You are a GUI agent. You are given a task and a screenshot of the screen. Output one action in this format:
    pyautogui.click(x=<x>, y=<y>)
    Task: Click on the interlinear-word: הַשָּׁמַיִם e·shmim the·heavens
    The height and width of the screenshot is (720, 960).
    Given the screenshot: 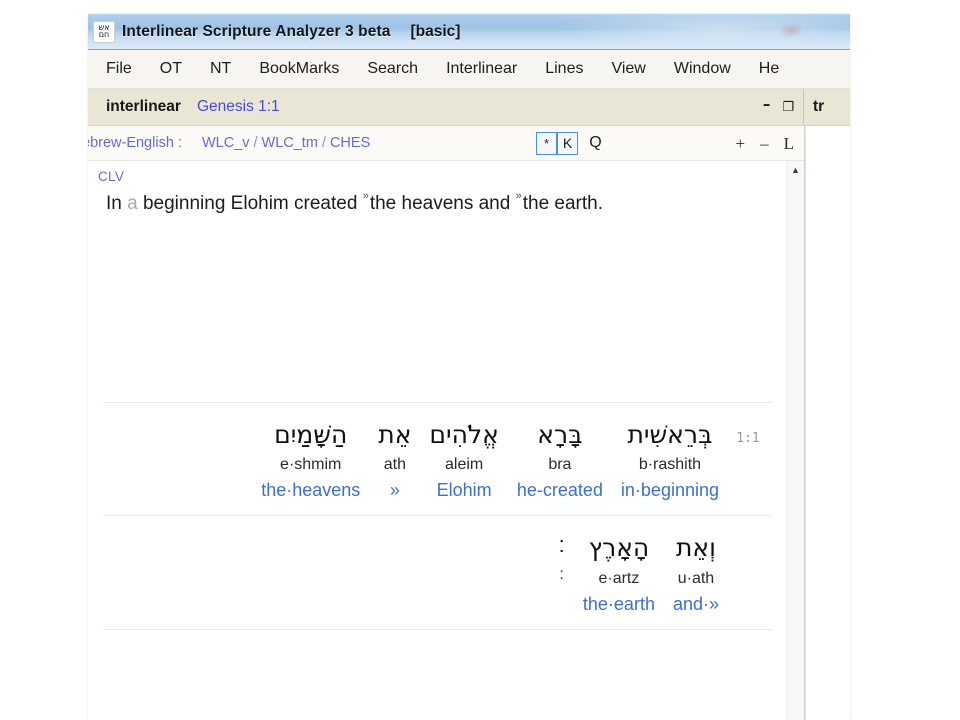 What is the action you would take?
    pyautogui.click(x=310, y=460)
    